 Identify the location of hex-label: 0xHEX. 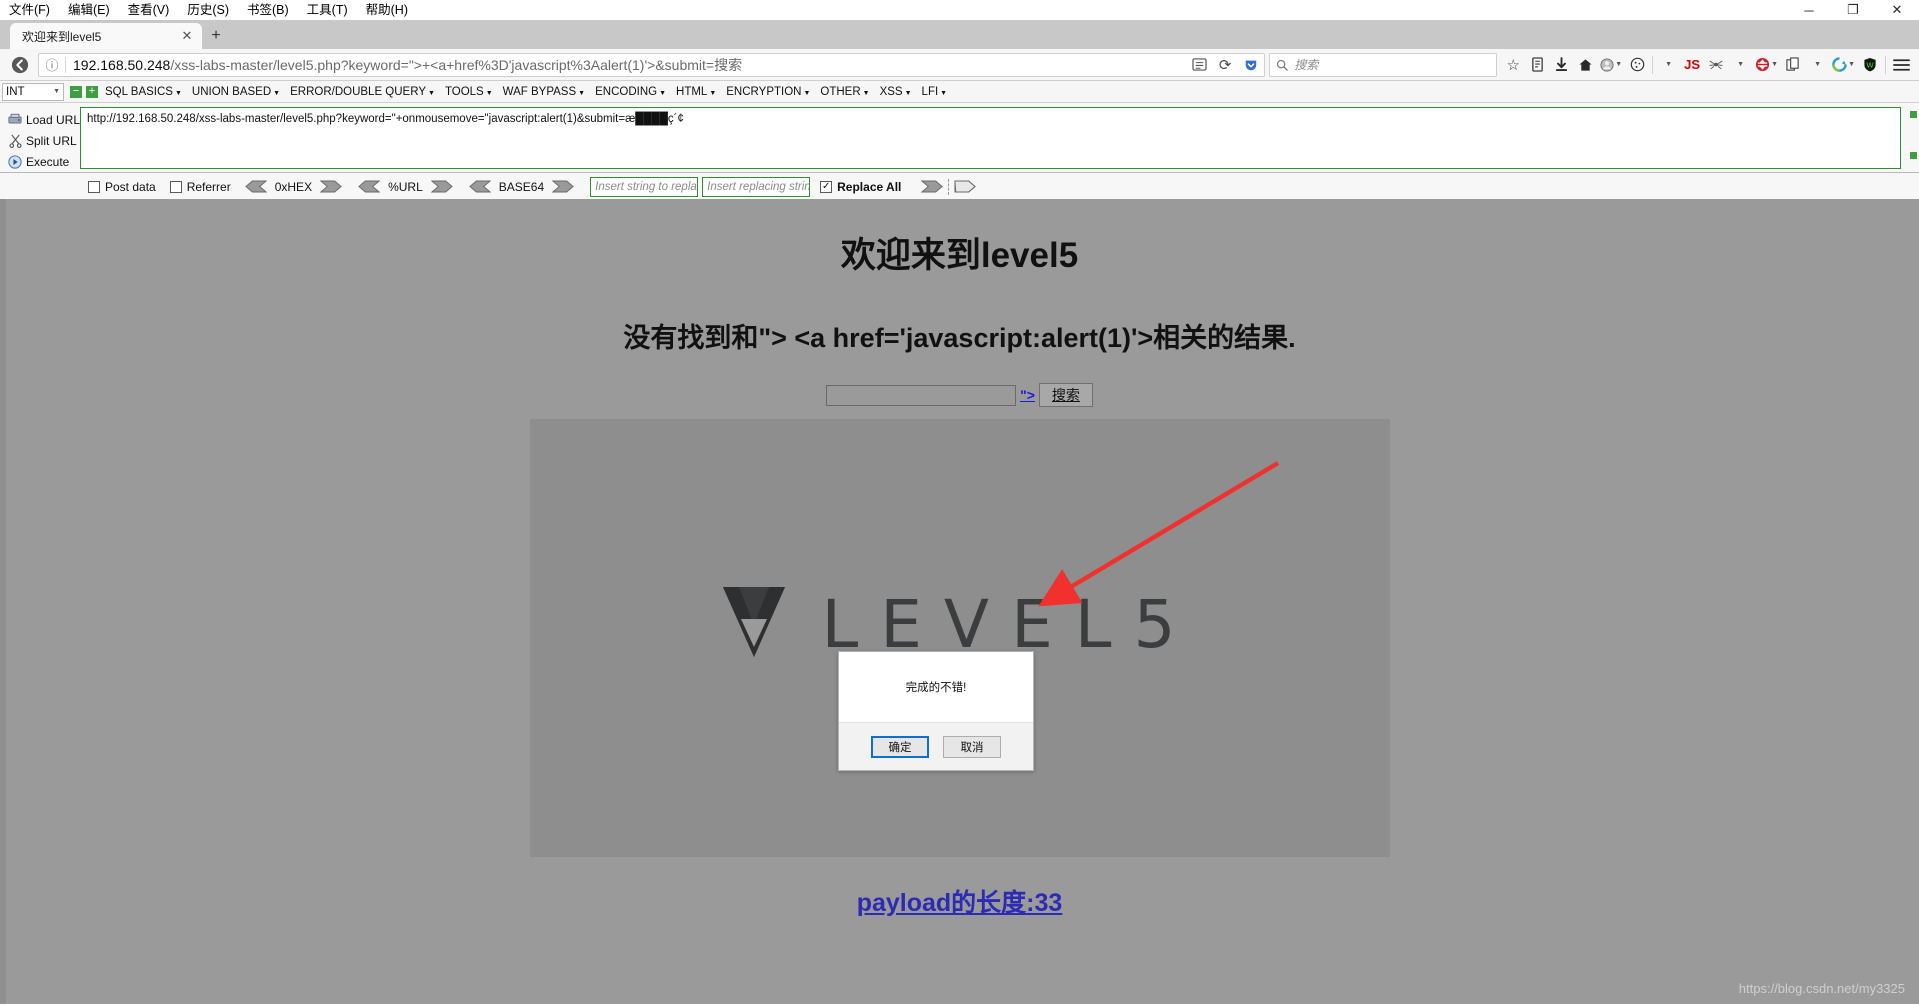
(293, 186).